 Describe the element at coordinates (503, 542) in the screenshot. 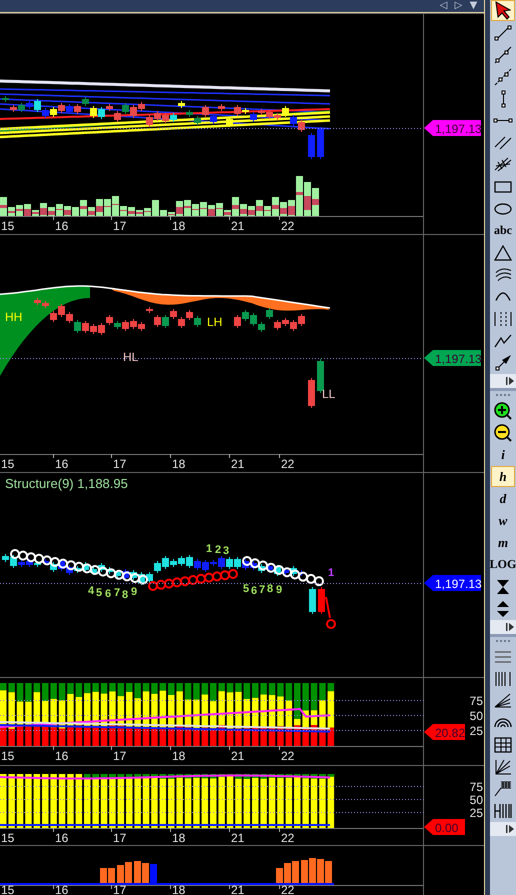

I see `tool-button: m` at that location.